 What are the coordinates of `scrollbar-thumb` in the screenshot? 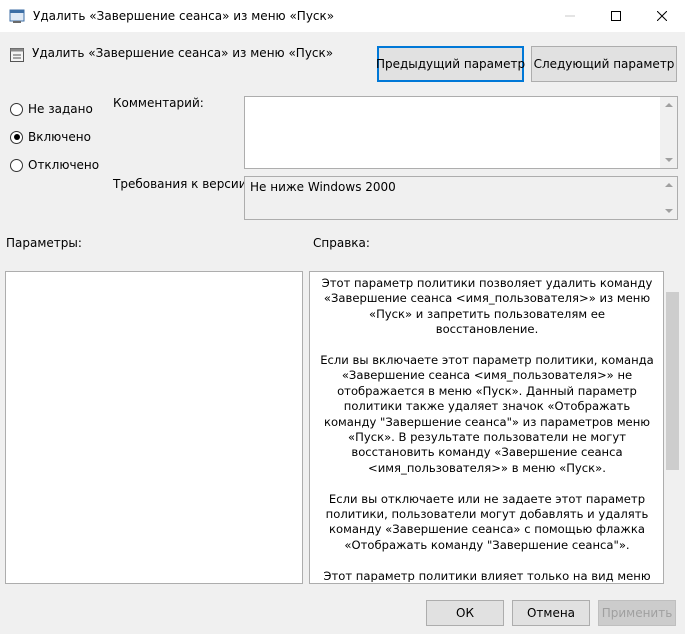 It's located at (672, 381).